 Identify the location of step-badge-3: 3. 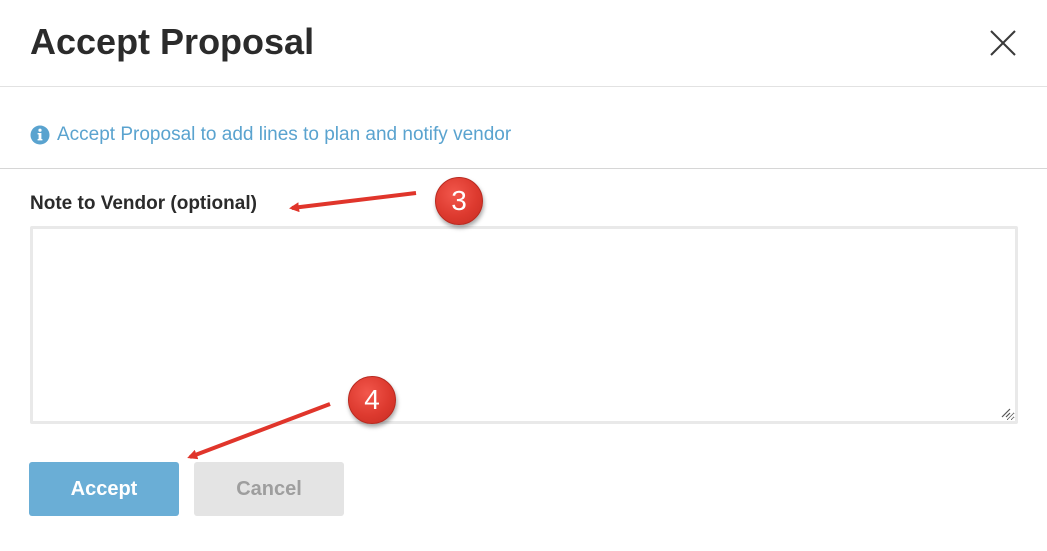
(459, 201).